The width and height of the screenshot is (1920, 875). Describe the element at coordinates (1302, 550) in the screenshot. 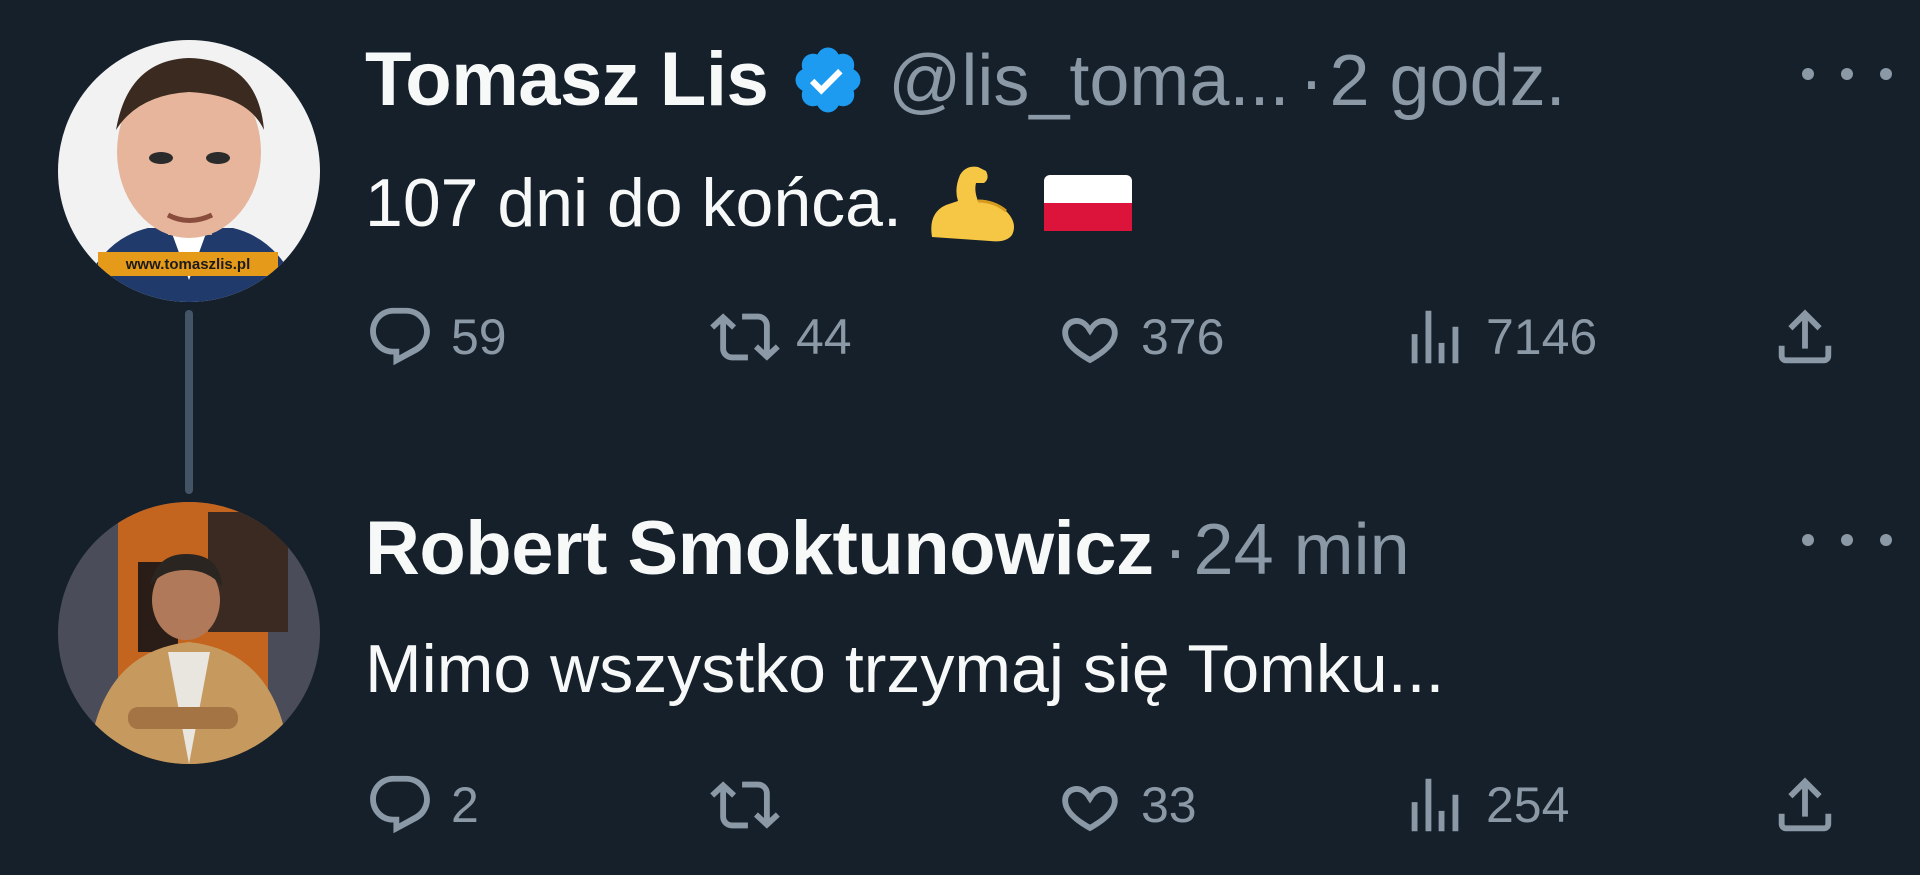

I see `tweet-time: 24 min` at that location.